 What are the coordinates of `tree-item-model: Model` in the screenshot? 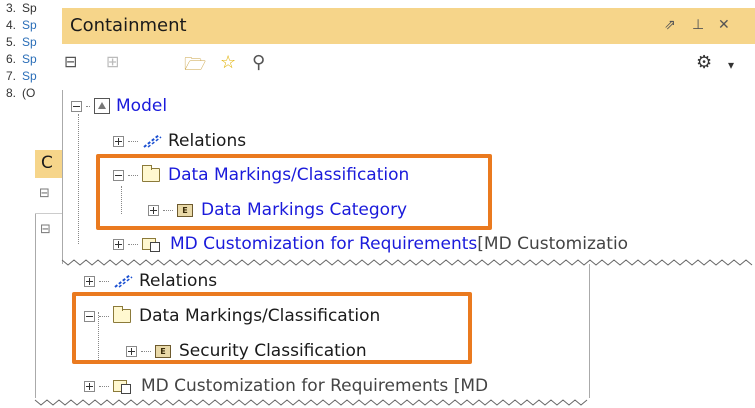 It's located at (119, 106).